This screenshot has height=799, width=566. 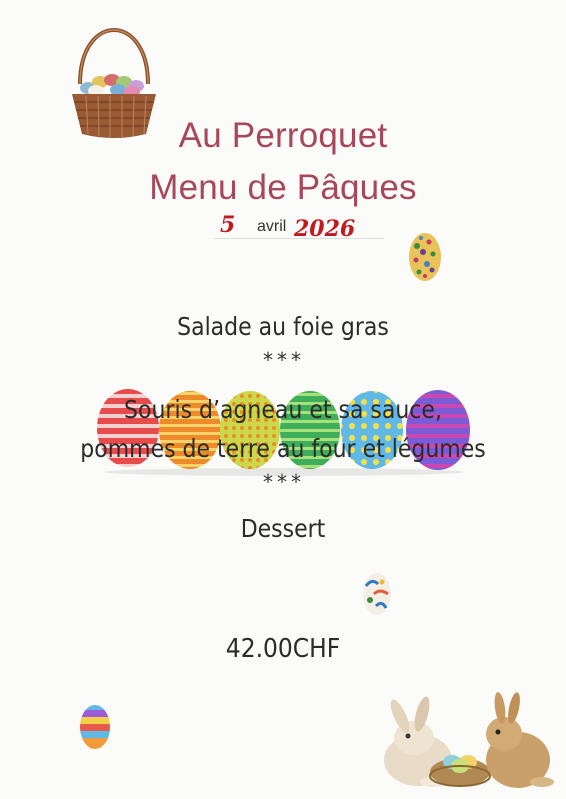 I want to click on price: 42.00CHF, so click(x=283, y=649).